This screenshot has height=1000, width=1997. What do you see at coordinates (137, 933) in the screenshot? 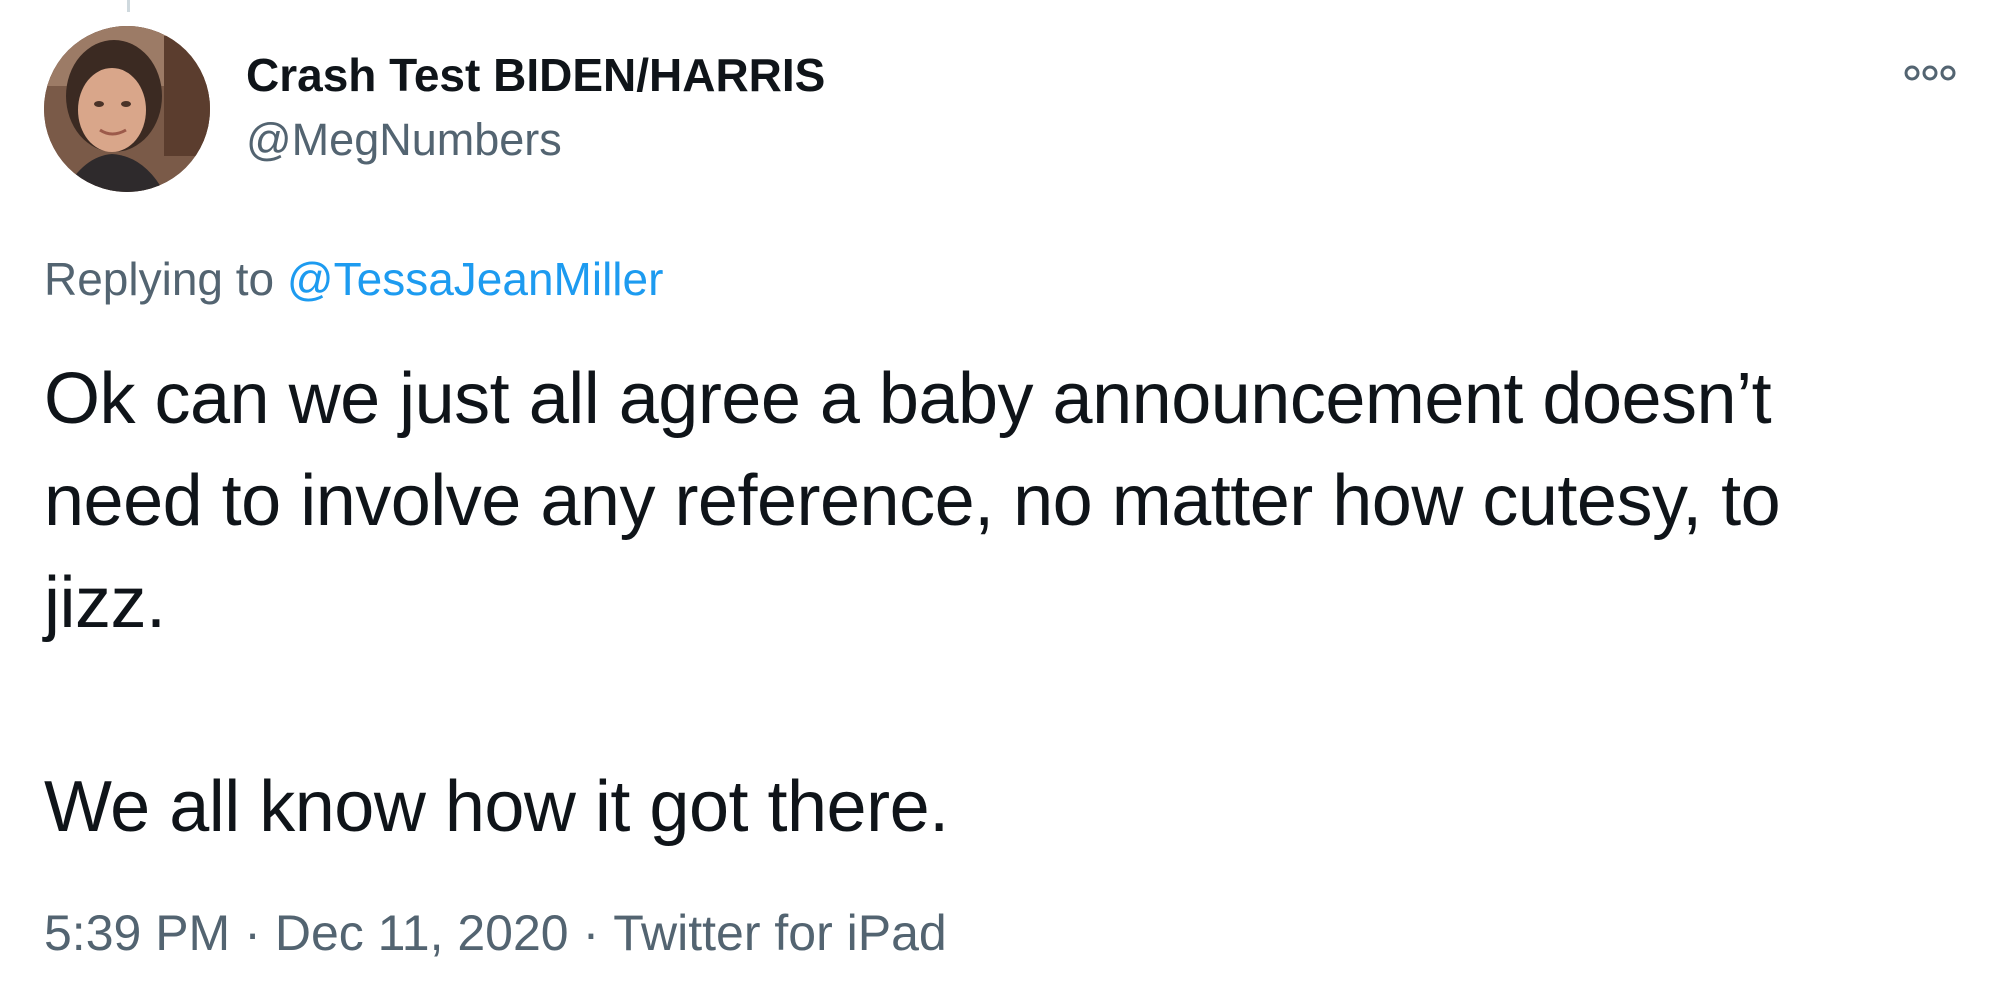
I see `tweet-time-link: 5:39 PM` at bounding box center [137, 933].